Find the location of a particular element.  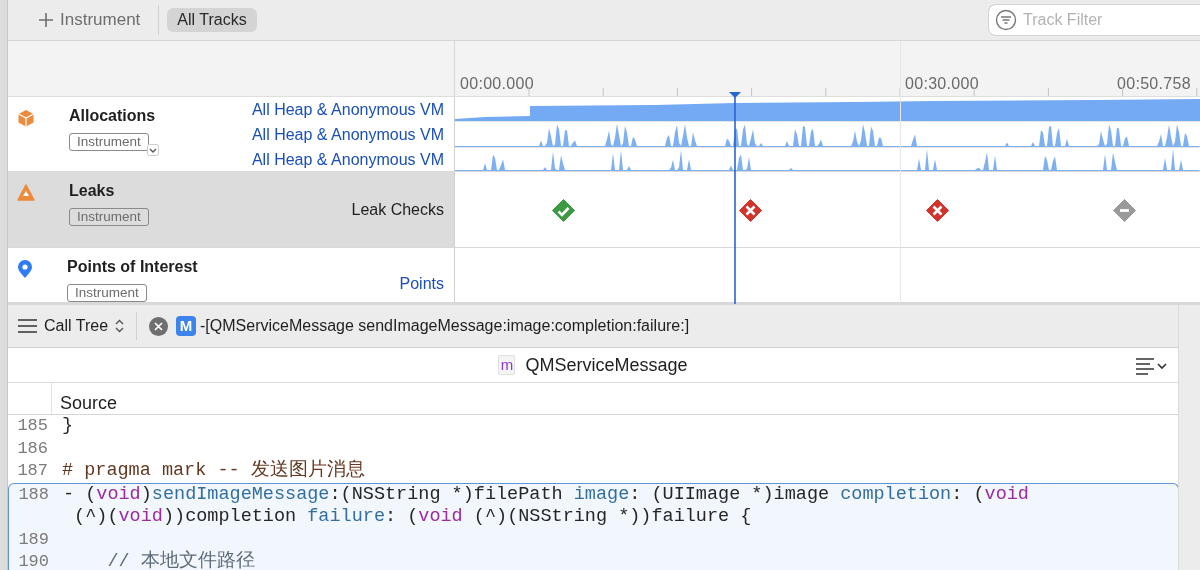

track-name: Points of Interest is located at coordinates (132, 267).